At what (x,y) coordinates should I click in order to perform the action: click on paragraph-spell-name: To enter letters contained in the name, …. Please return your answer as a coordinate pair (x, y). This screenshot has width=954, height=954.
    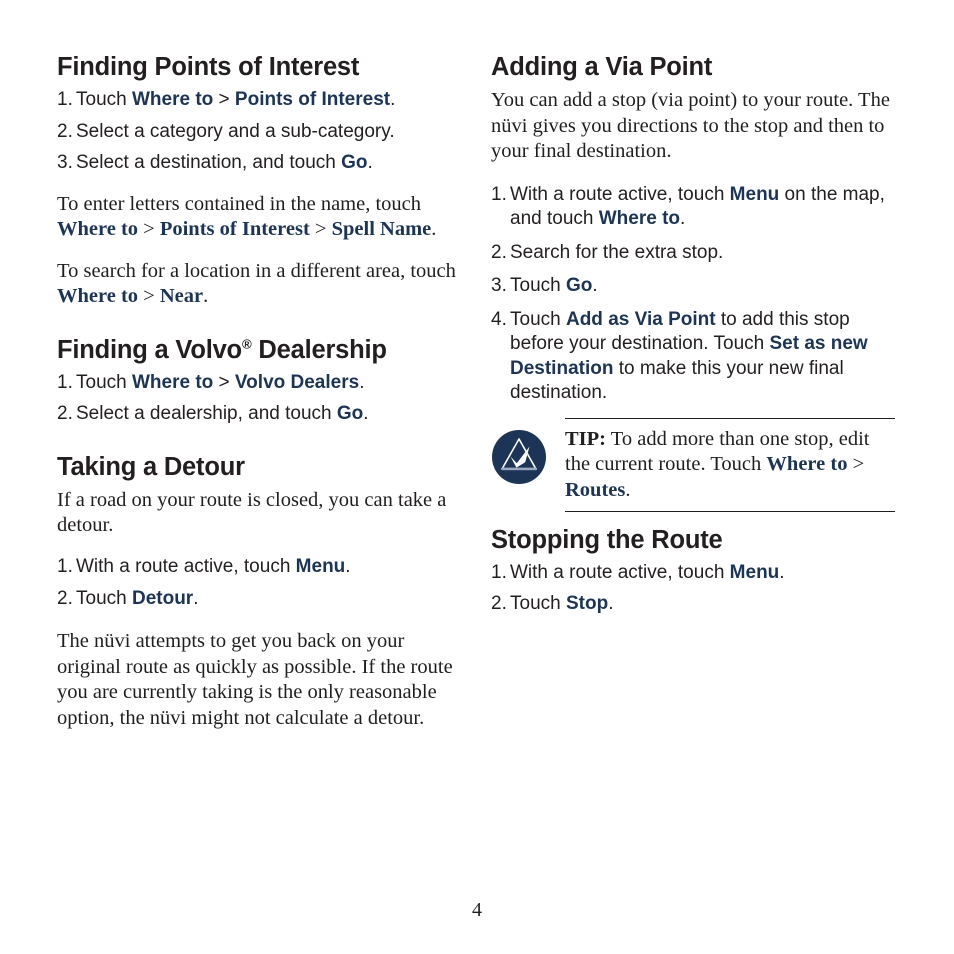
    Looking at the image, I should click on (259, 217).